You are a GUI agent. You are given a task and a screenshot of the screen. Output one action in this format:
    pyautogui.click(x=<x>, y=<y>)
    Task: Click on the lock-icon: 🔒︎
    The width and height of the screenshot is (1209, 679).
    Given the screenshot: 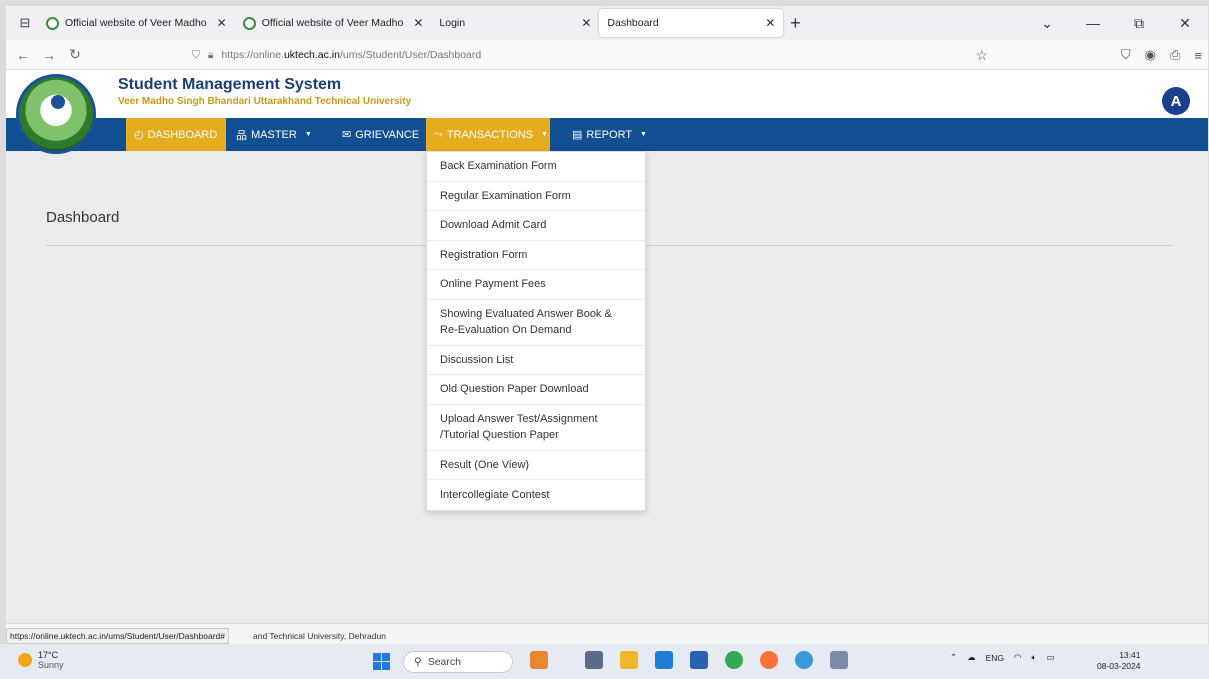 What is the action you would take?
    pyautogui.click(x=210, y=54)
    